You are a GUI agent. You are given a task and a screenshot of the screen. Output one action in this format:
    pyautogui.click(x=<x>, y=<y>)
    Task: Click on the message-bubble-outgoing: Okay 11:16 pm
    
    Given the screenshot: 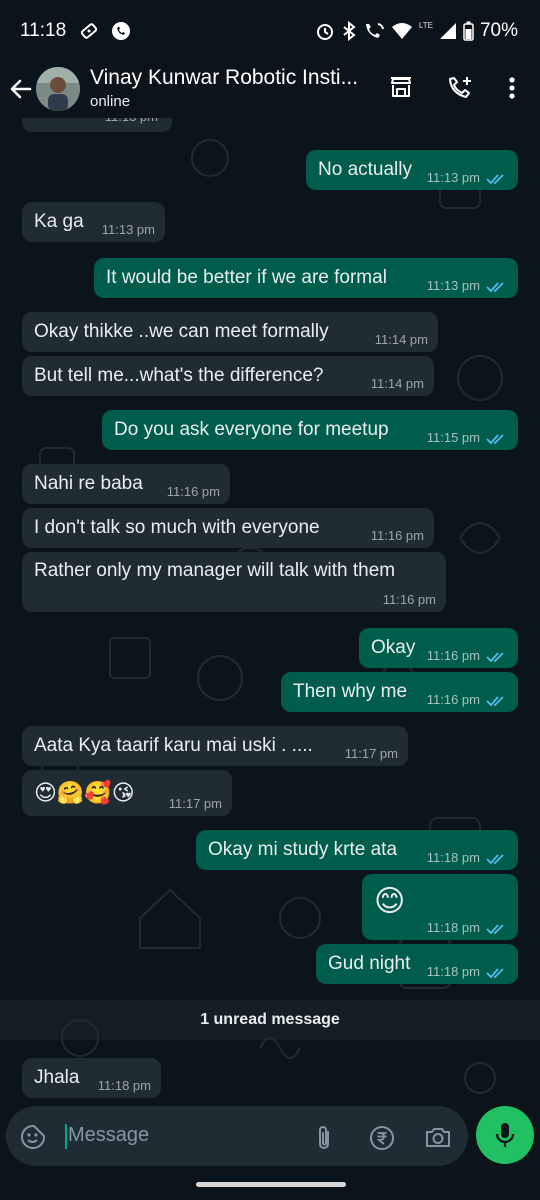 What is the action you would take?
    pyautogui.click(x=438, y=648)
    